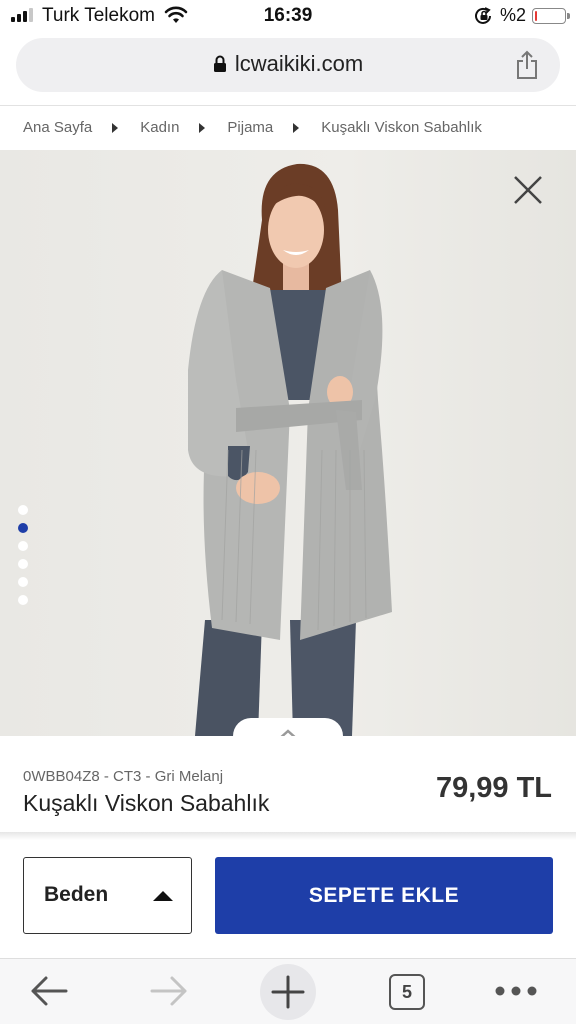 This screenshot has width=576, height=1024. Describe the element at coordinates (76, 894) in the screenshot. I see `size-select-label: Beden` at that location.